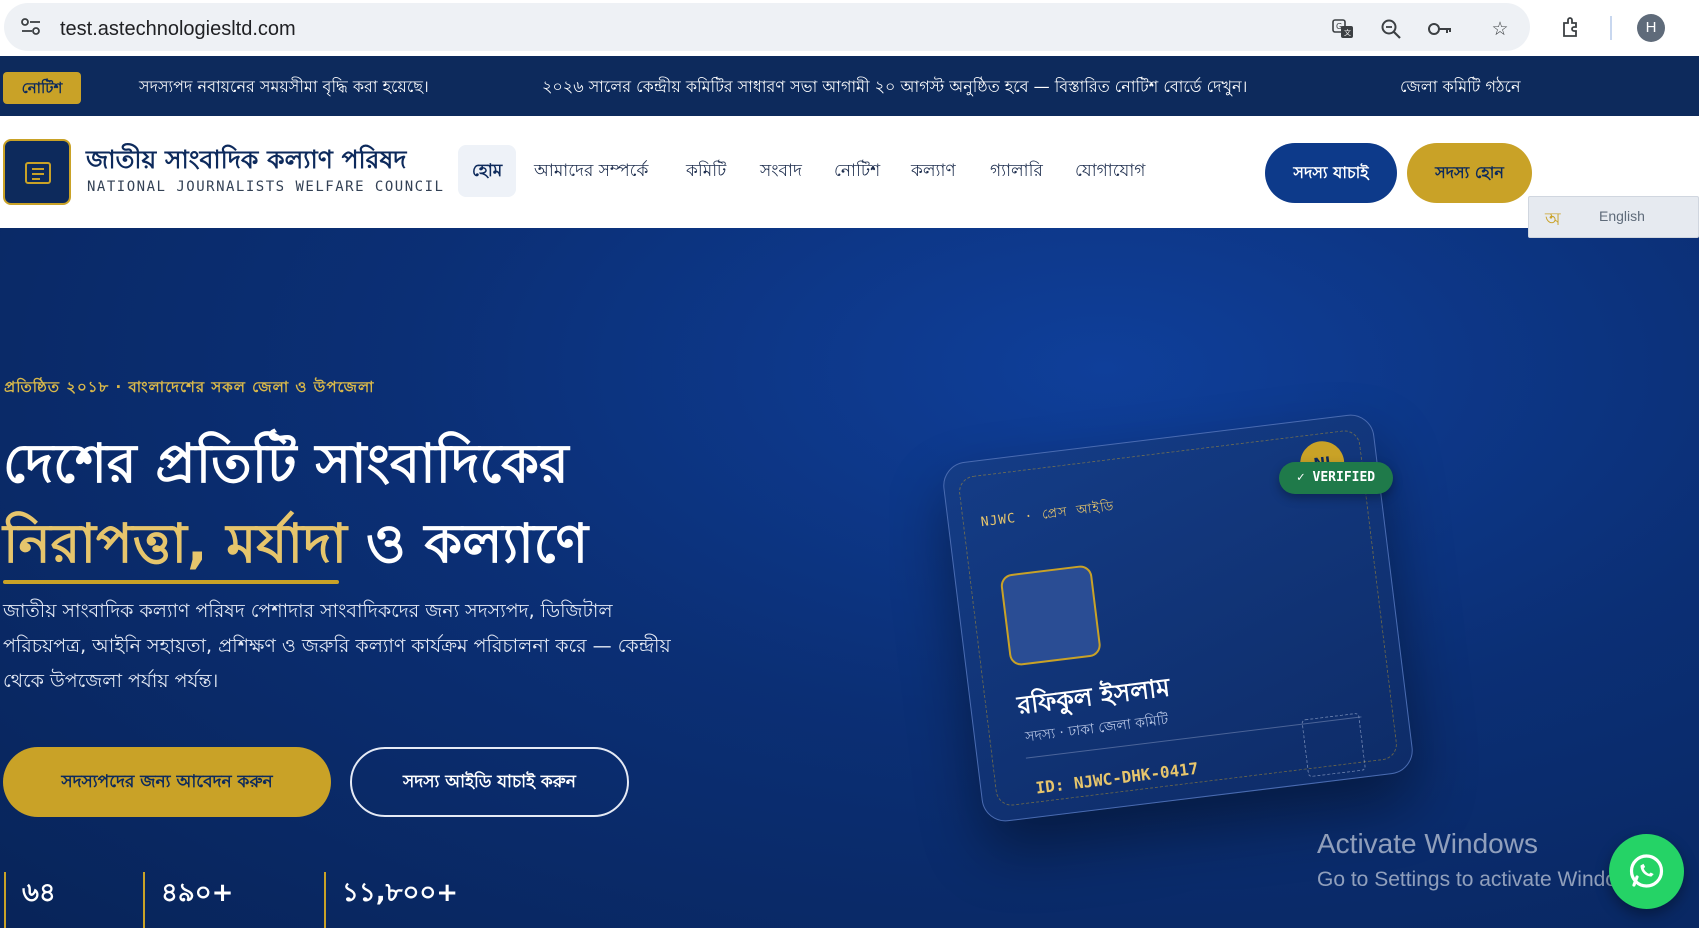 The width and height of the screenshot is (1699, 928). What do you see at coordinates (489, 782) in the screenshot?
I see `verify-member-id-button: সদস্য আইডি যাচাই করুন` at bounding box center [489, 782].